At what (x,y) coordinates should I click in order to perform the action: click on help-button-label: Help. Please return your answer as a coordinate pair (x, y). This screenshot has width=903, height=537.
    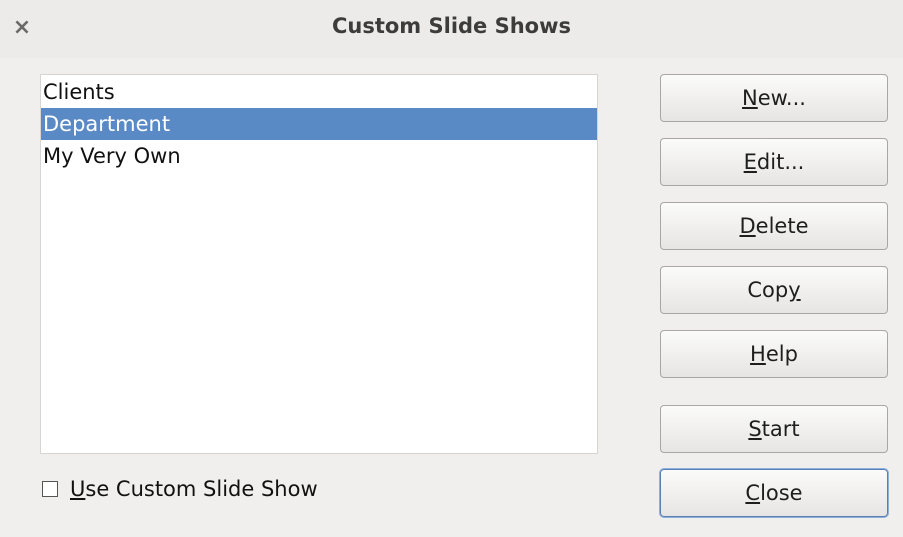
    Looking at the image, I should click on (774, 354).